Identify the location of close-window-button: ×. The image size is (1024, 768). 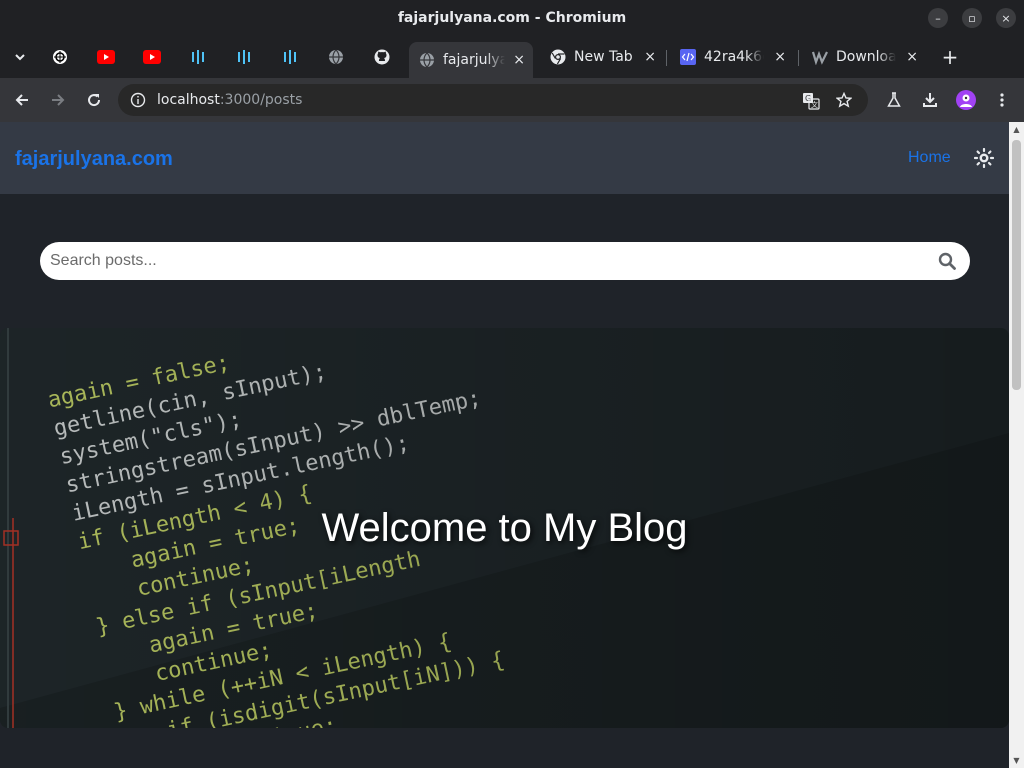
(1006, 18).